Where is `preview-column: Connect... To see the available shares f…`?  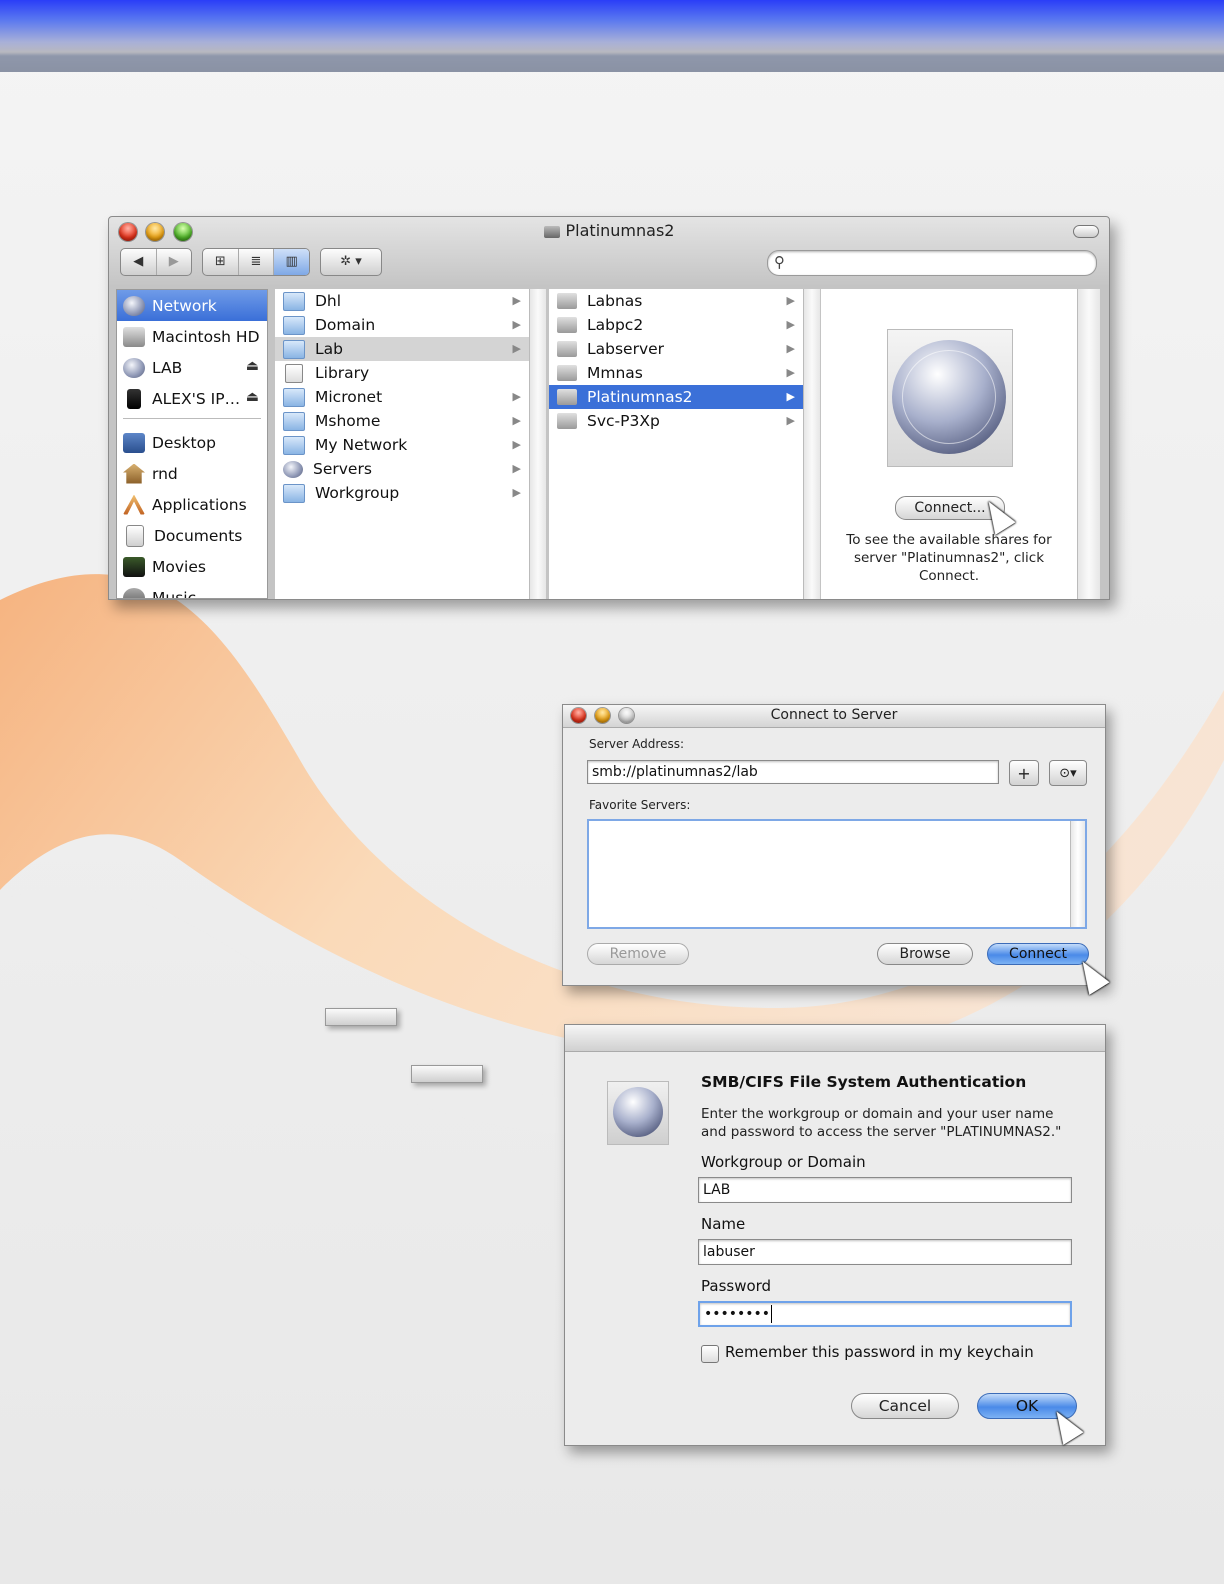 preview-column: Connect... To see the available shares f… is located at coordinates (949, 444).